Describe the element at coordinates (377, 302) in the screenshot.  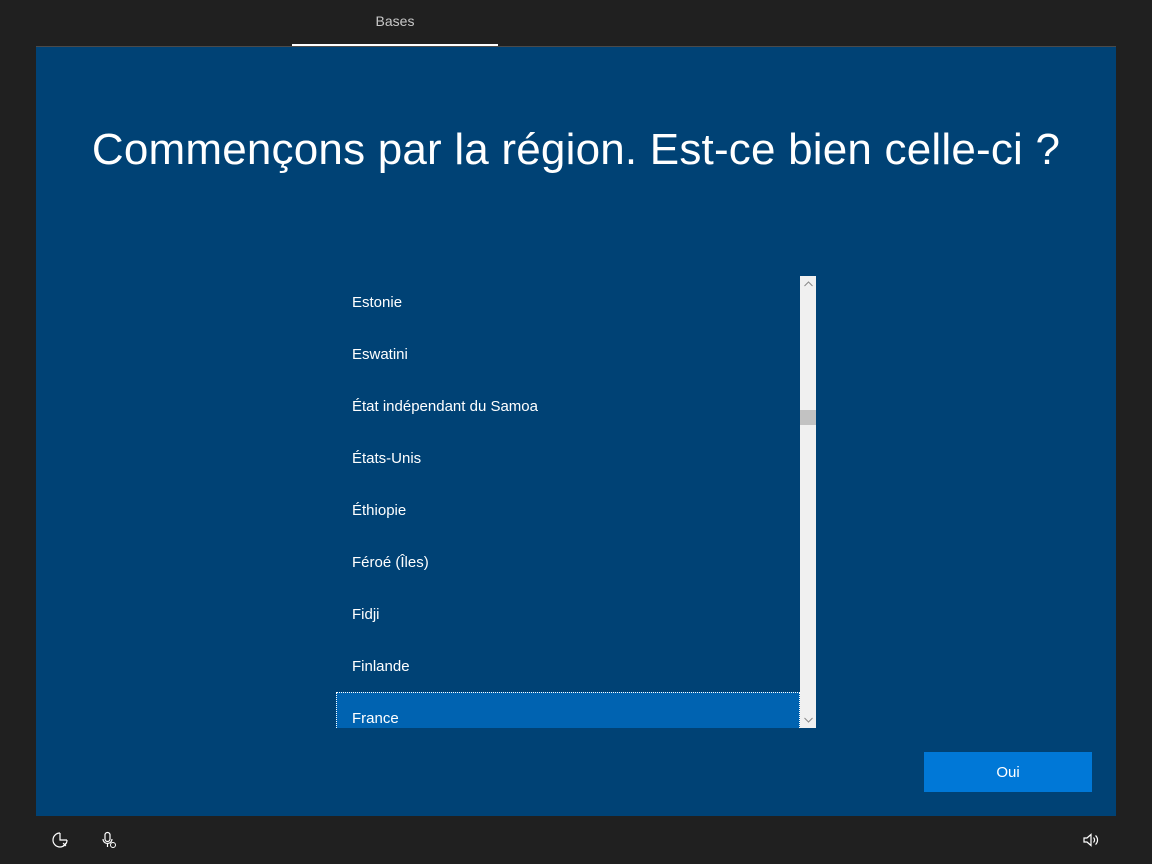
I see `list-item-label: Estonie` at that location.